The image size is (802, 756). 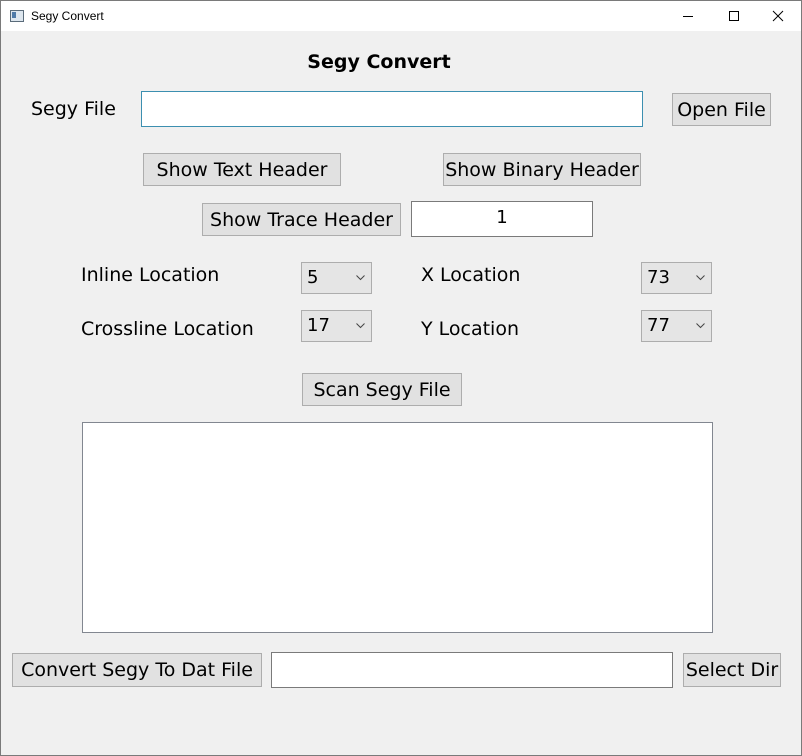 I want to click on y-location-label: Y Location, so click(x=470, y=329).